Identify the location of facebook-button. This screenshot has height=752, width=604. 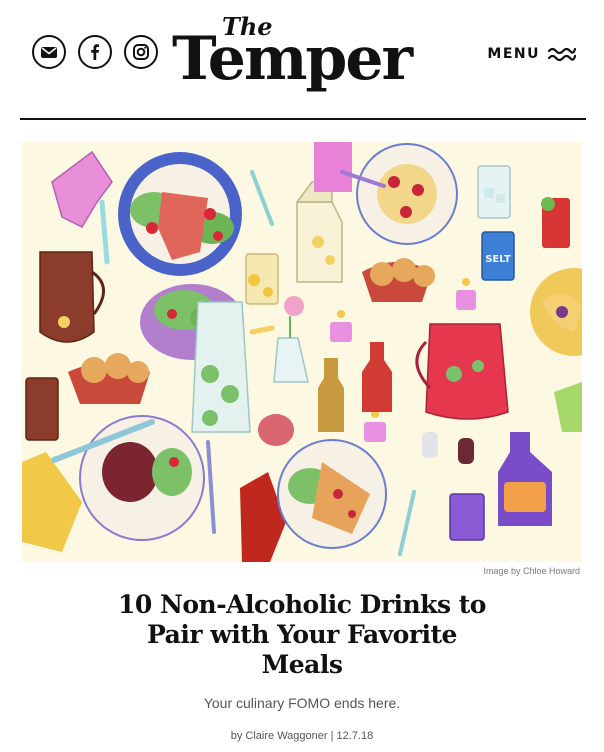
(95, 52).